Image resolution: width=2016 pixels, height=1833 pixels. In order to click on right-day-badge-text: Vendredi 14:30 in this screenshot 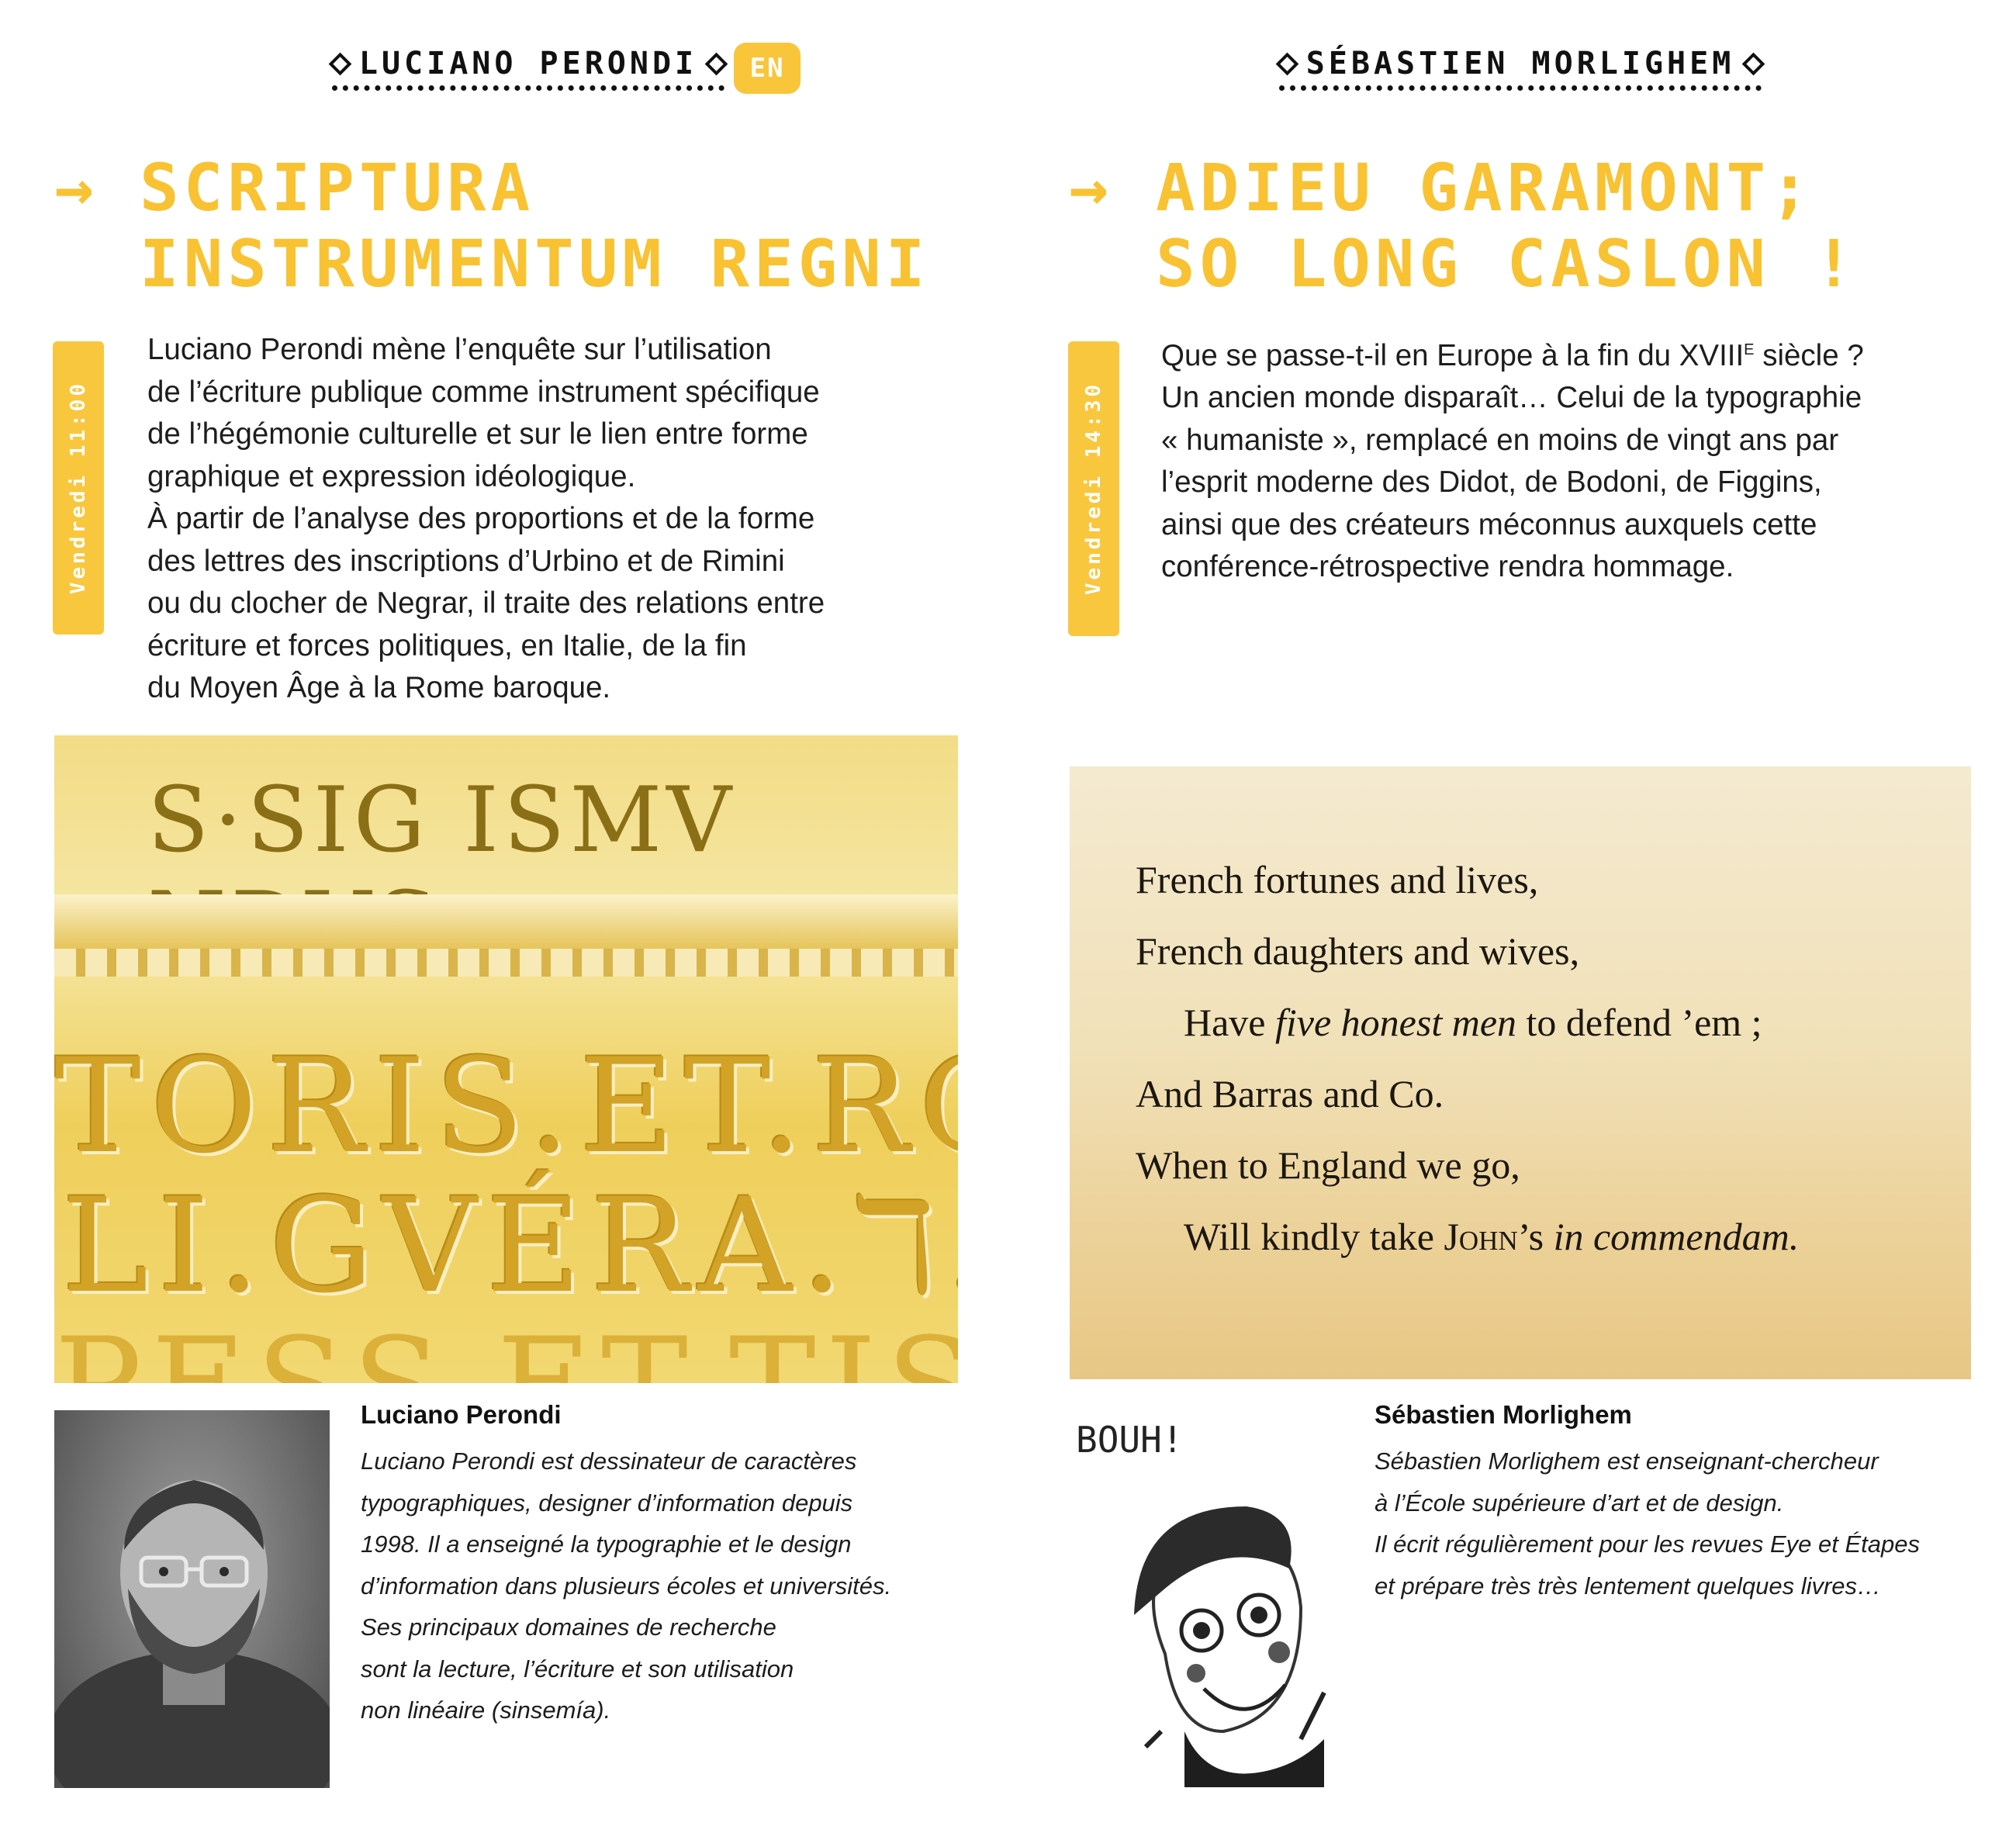, I will do `click(1093, 489)`.